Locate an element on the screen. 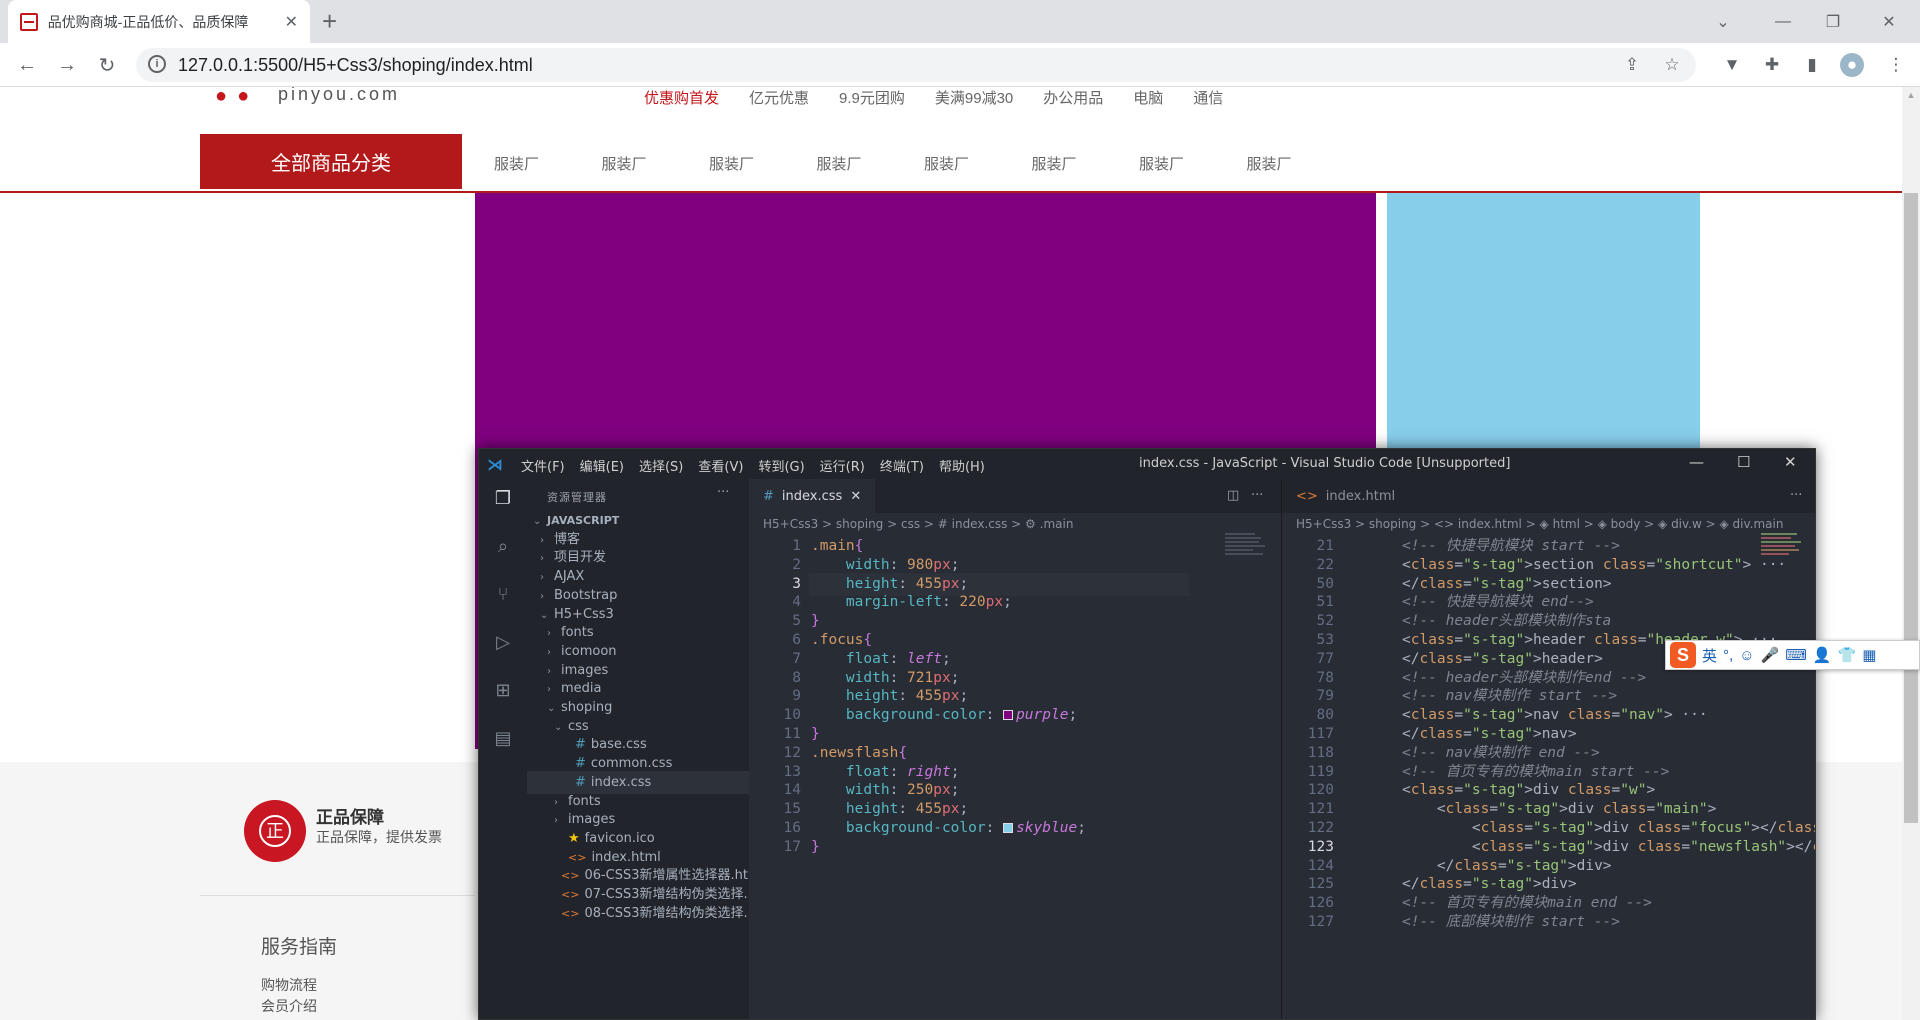 The width and height of the screenshot is (1920, 1020). forward-icon: → is located at coordinates (67, 65).